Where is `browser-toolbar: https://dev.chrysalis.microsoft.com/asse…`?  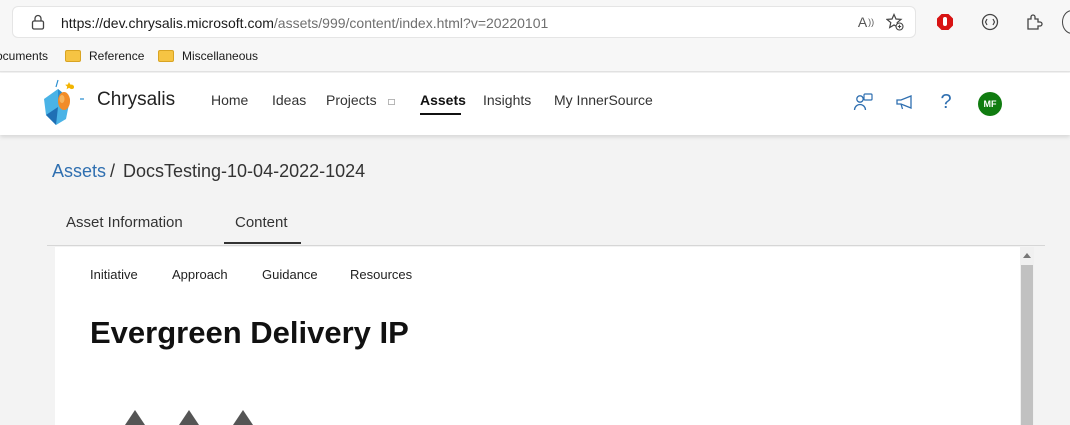
browser-toolbar: https://dev.chrysalis.microsoft.com/asse… is located at coordinates (535, 22).